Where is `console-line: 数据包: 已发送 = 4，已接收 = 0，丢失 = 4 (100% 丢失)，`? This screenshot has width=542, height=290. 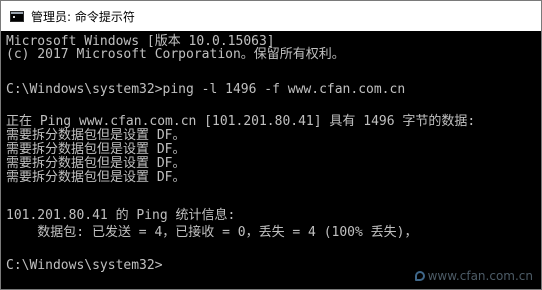 console-line: 数据包: 已发送 = 4，已接收 = 0，丢失 = 4 (100% 丢失)， is located at coordinates (212, 232).